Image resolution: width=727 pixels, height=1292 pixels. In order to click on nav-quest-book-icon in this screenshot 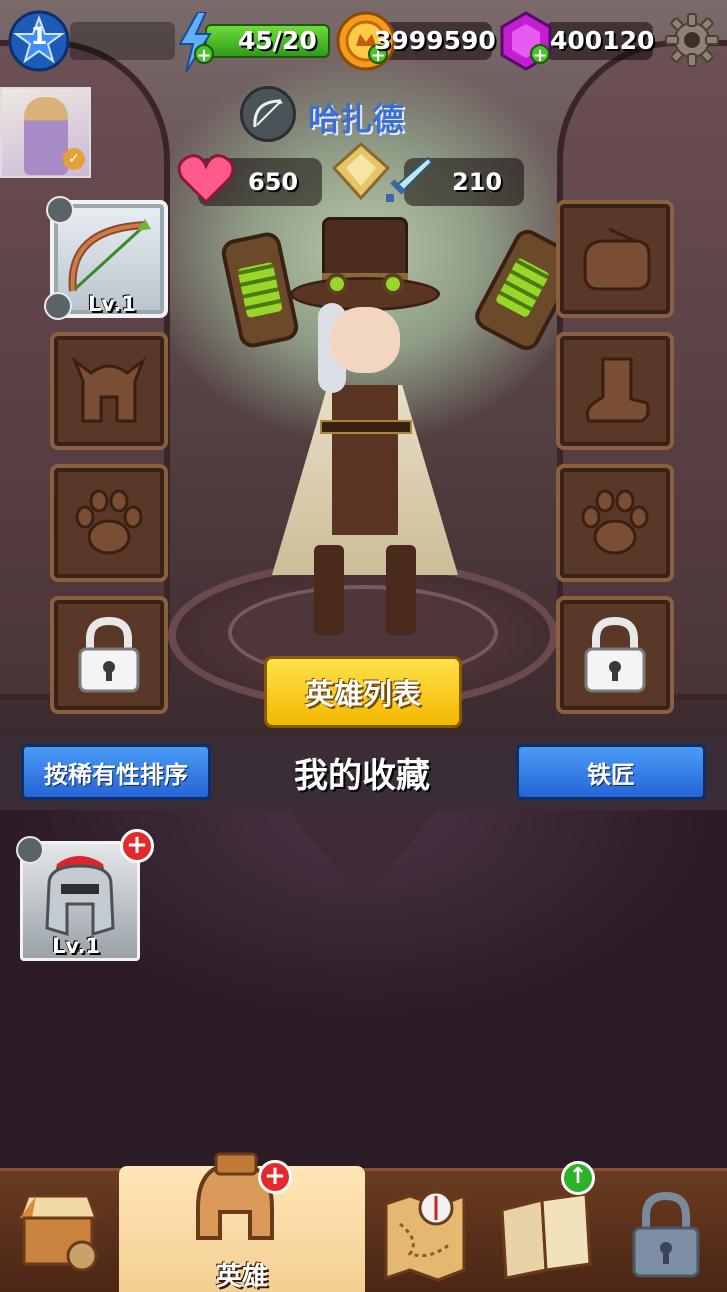, I will do `click(546, 1236)`.